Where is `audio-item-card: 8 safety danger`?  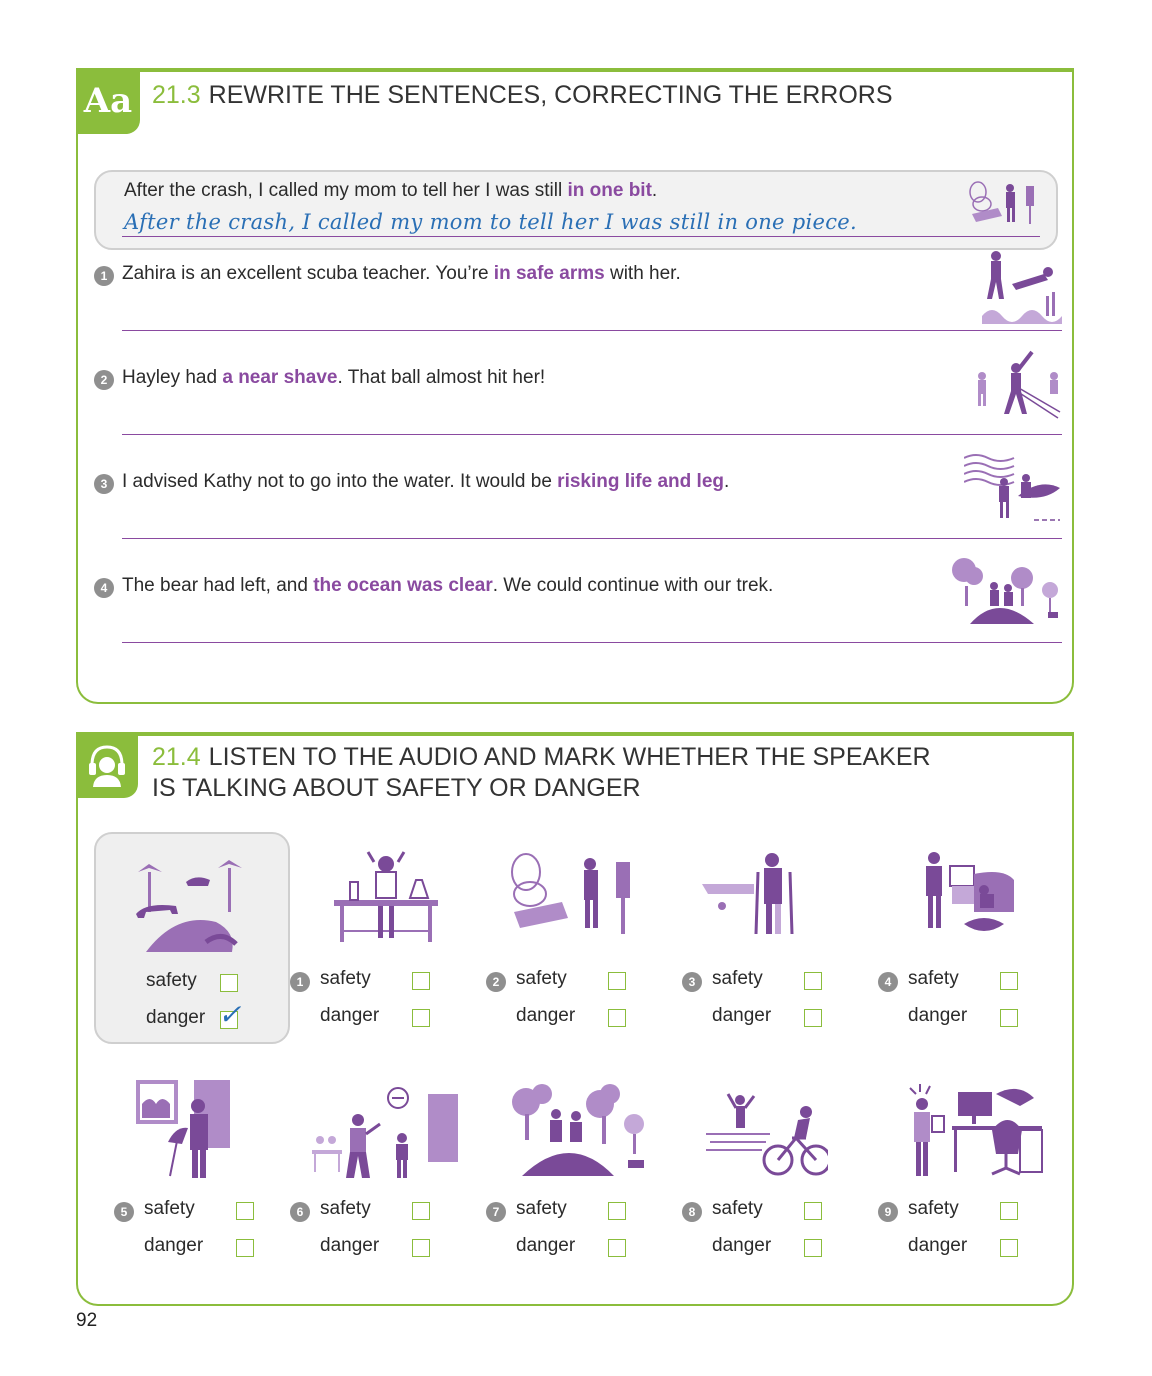 audio-item-card: 8 safety danger is located at coordinates (780, 1166).